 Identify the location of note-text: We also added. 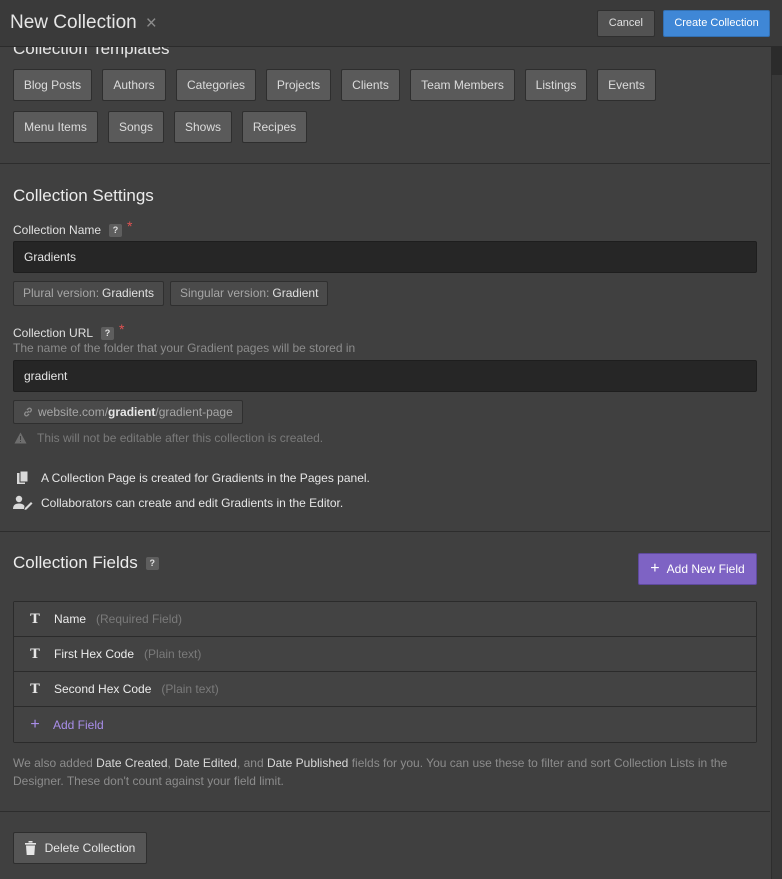
(55, 763).